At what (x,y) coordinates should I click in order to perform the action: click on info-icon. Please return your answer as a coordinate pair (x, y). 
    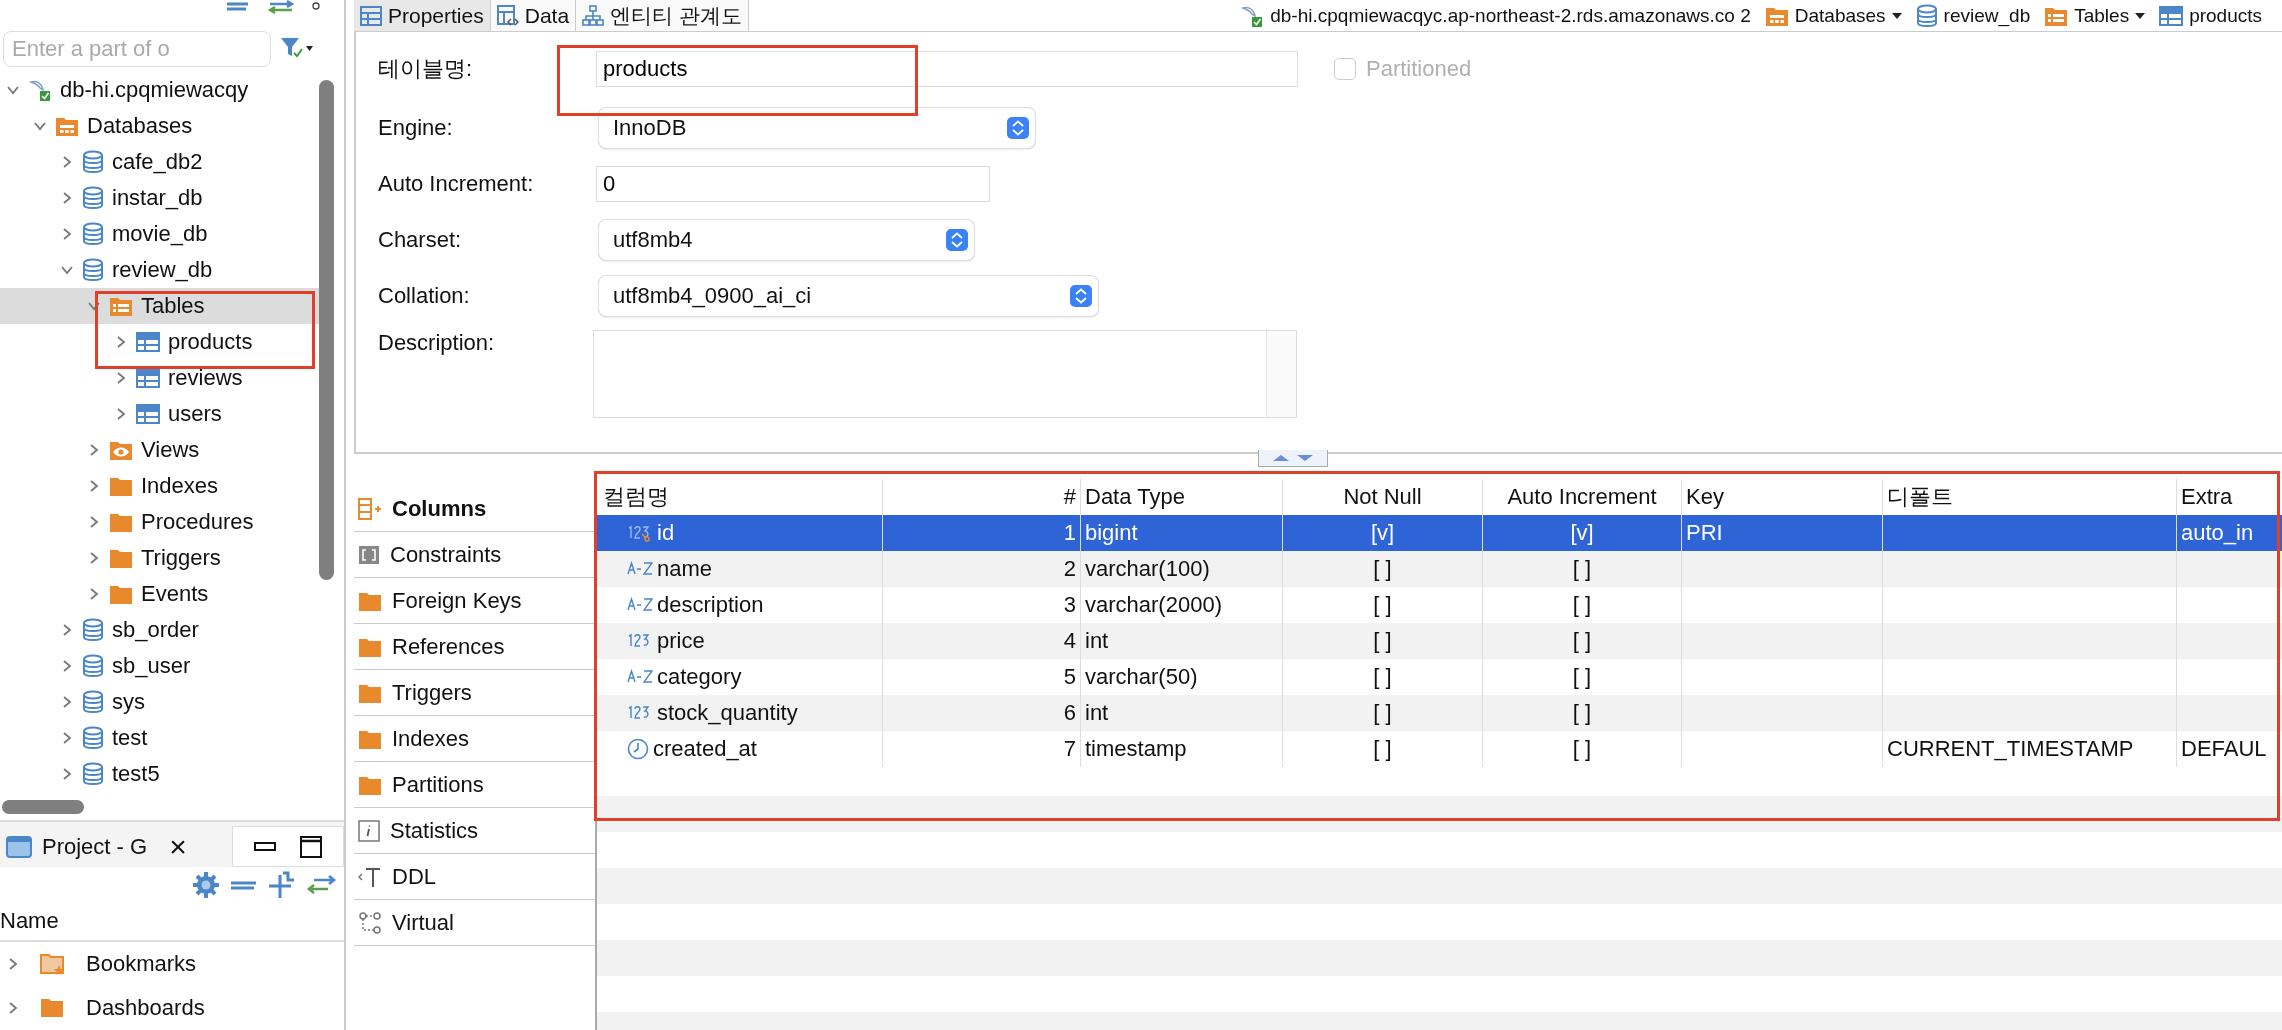
    Looking at the image, I should click on (369, 830).